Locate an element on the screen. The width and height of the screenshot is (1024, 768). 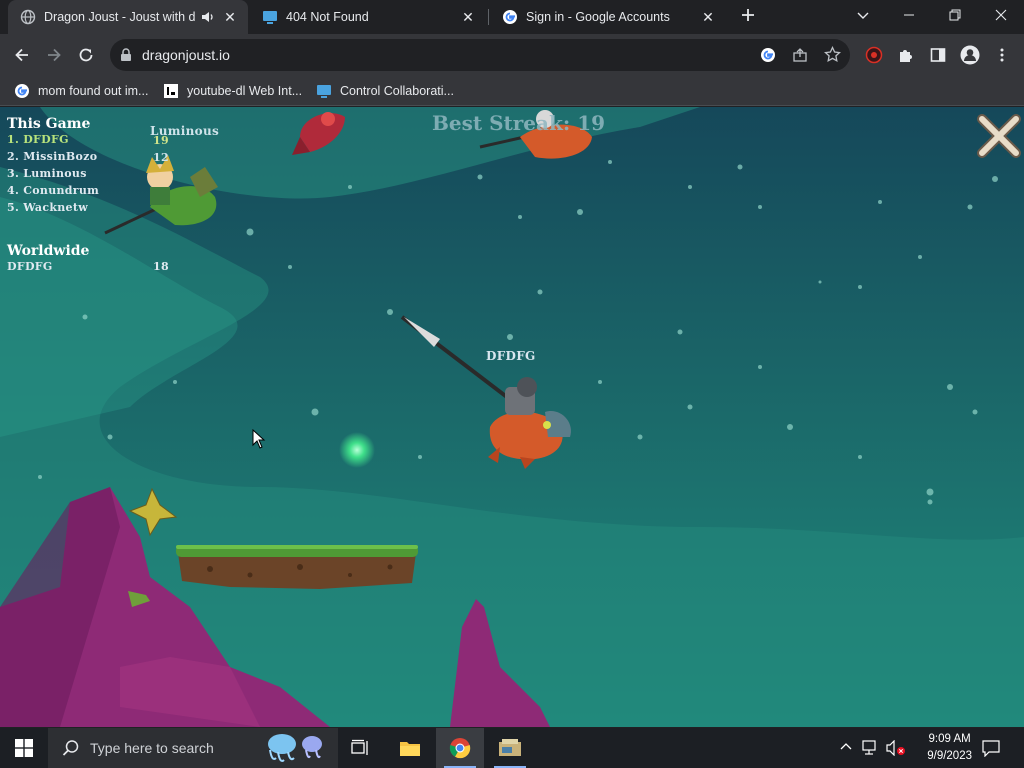
share-icon is located at coordinates (800, 55).